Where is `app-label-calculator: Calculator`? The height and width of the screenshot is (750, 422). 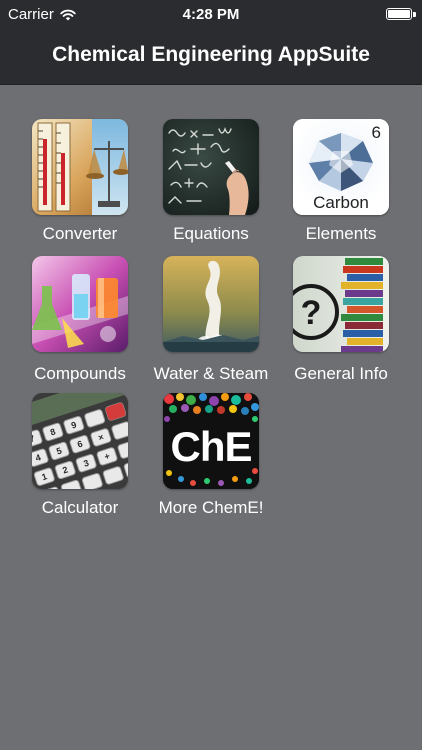
app-label-calculator: Calculator is located at coordinates (80, 507).